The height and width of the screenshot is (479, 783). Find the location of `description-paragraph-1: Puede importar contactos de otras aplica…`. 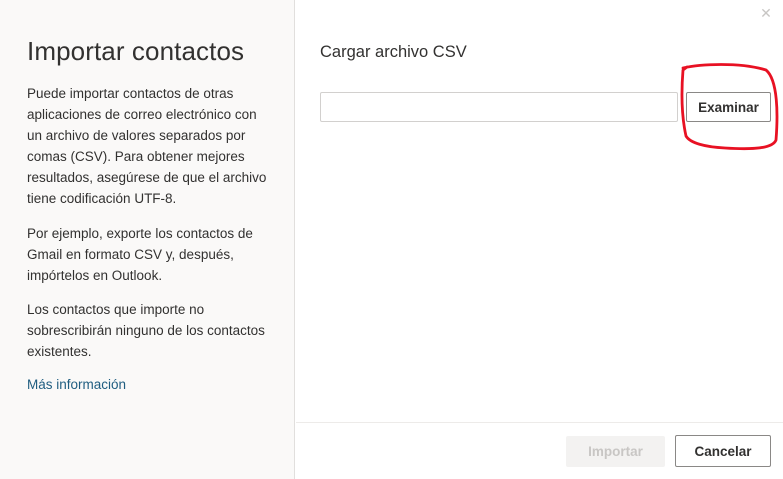

description-paragraph-1: Puede importar contactos de otras aplica… is located at coordinates (147, 146).